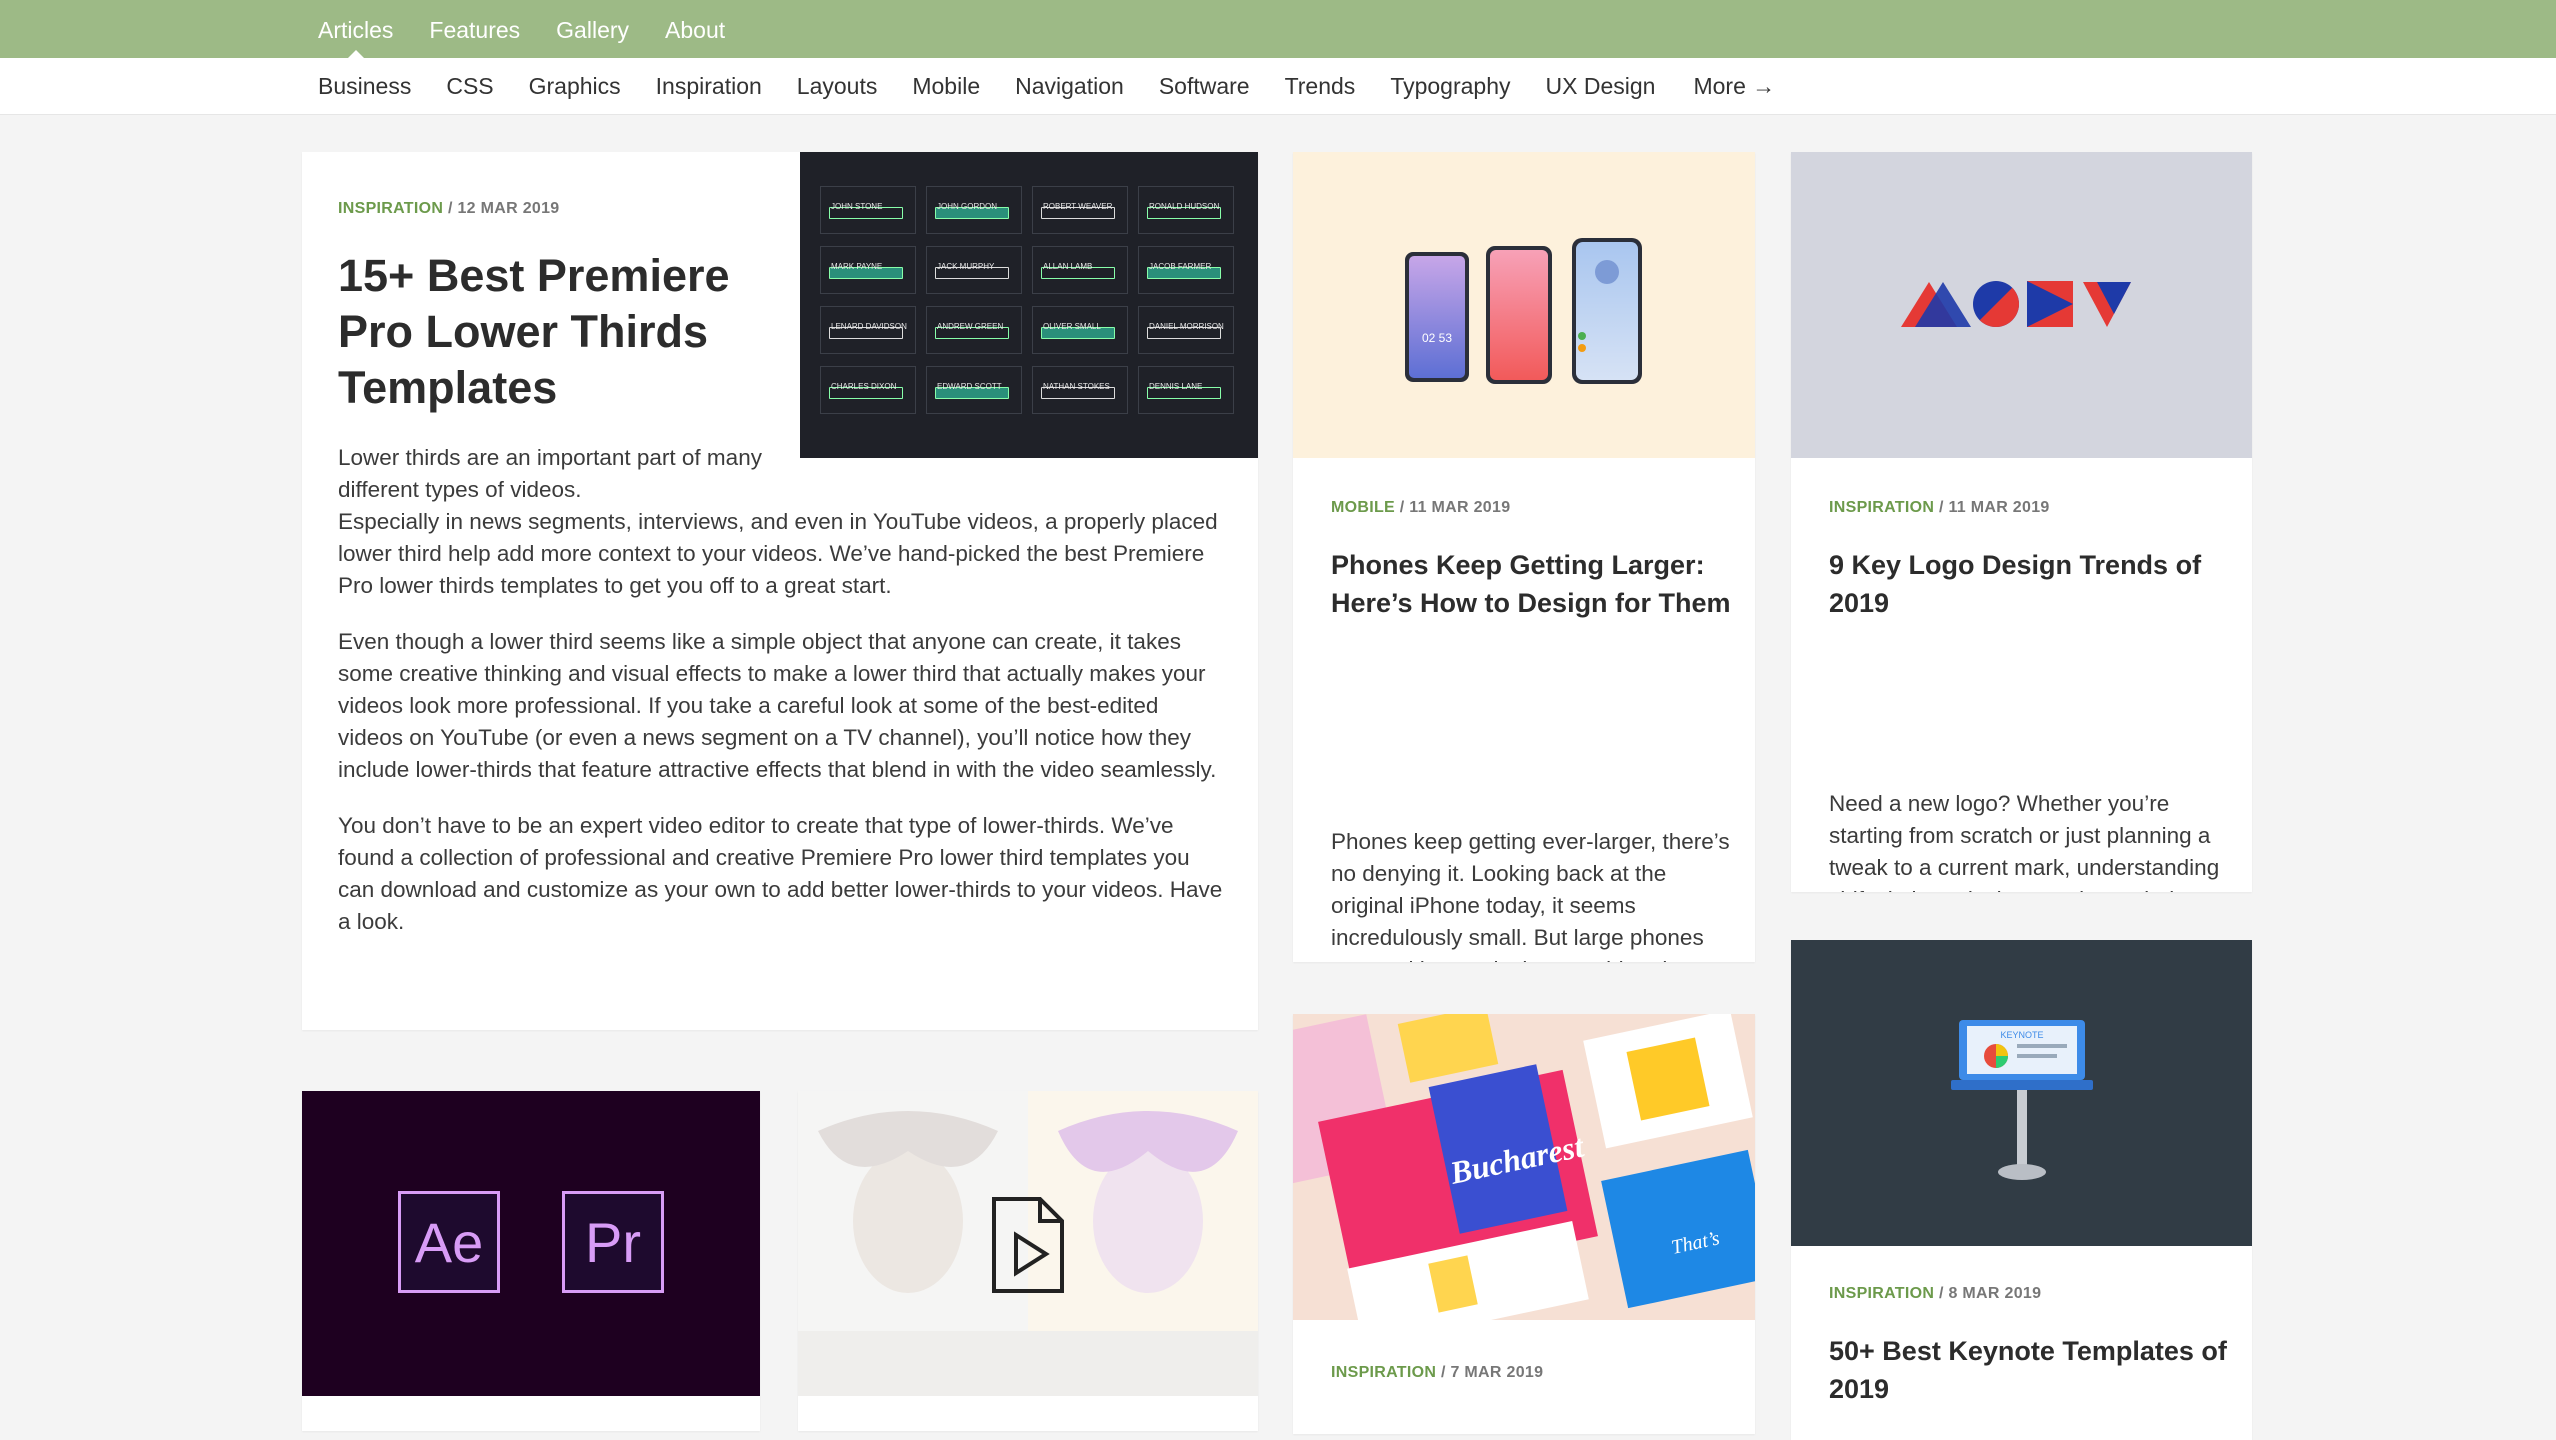 The height and width of the screenshot is (1440, 2556). Describe the element at coordinates (469, 86) in the screenshot. I see `category-css: CSS` at that location.